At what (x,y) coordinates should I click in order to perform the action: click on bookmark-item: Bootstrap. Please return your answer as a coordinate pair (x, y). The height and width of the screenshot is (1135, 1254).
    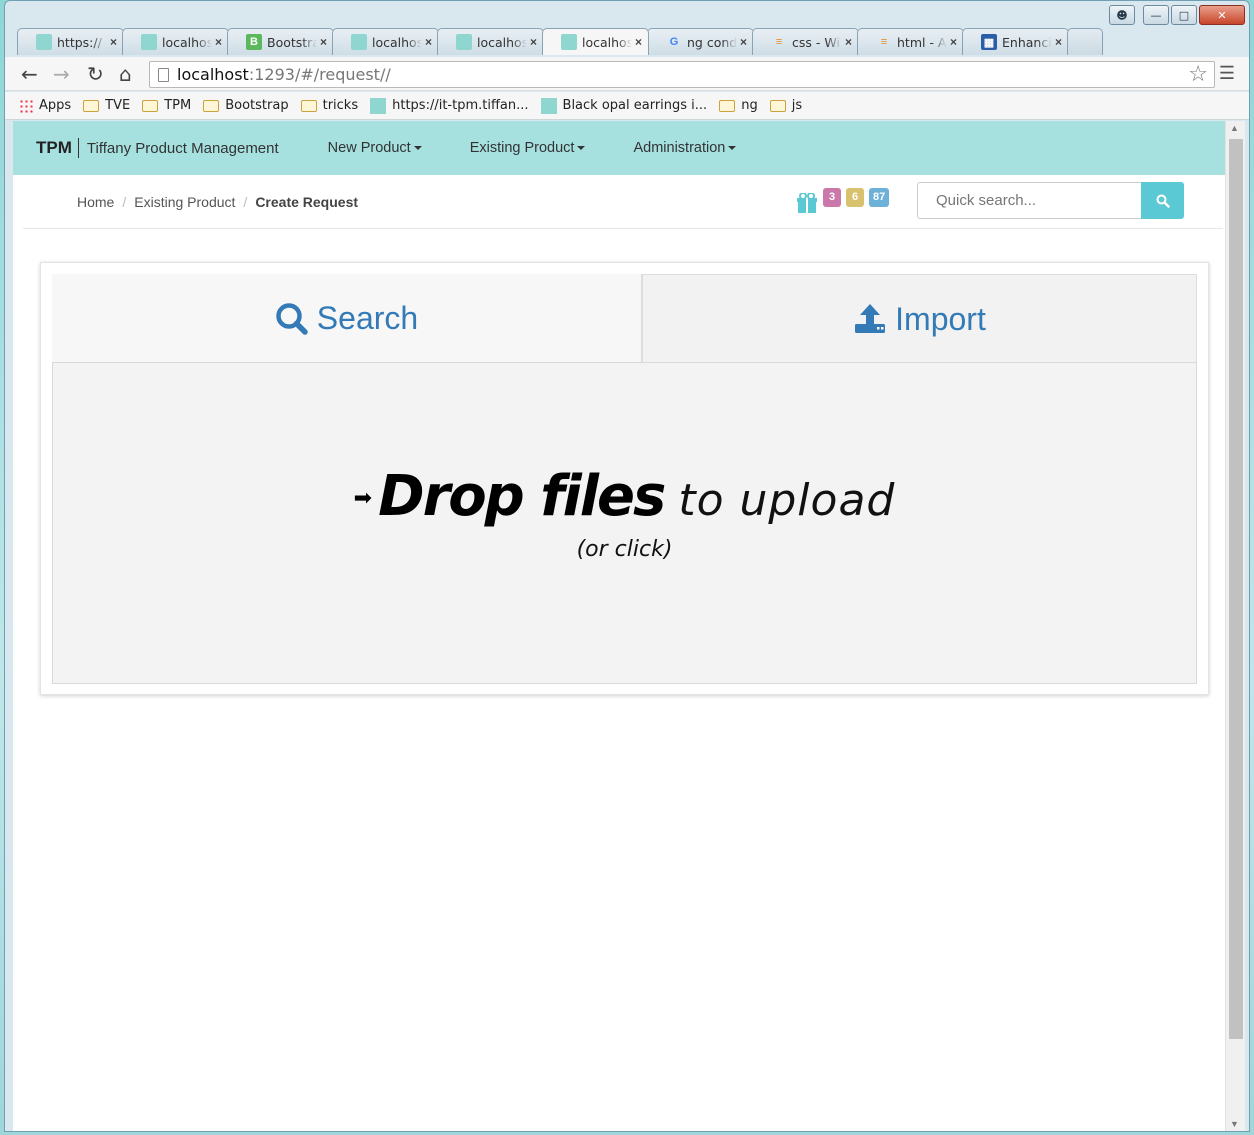
    Looking at the image, I should click on (246, 105).